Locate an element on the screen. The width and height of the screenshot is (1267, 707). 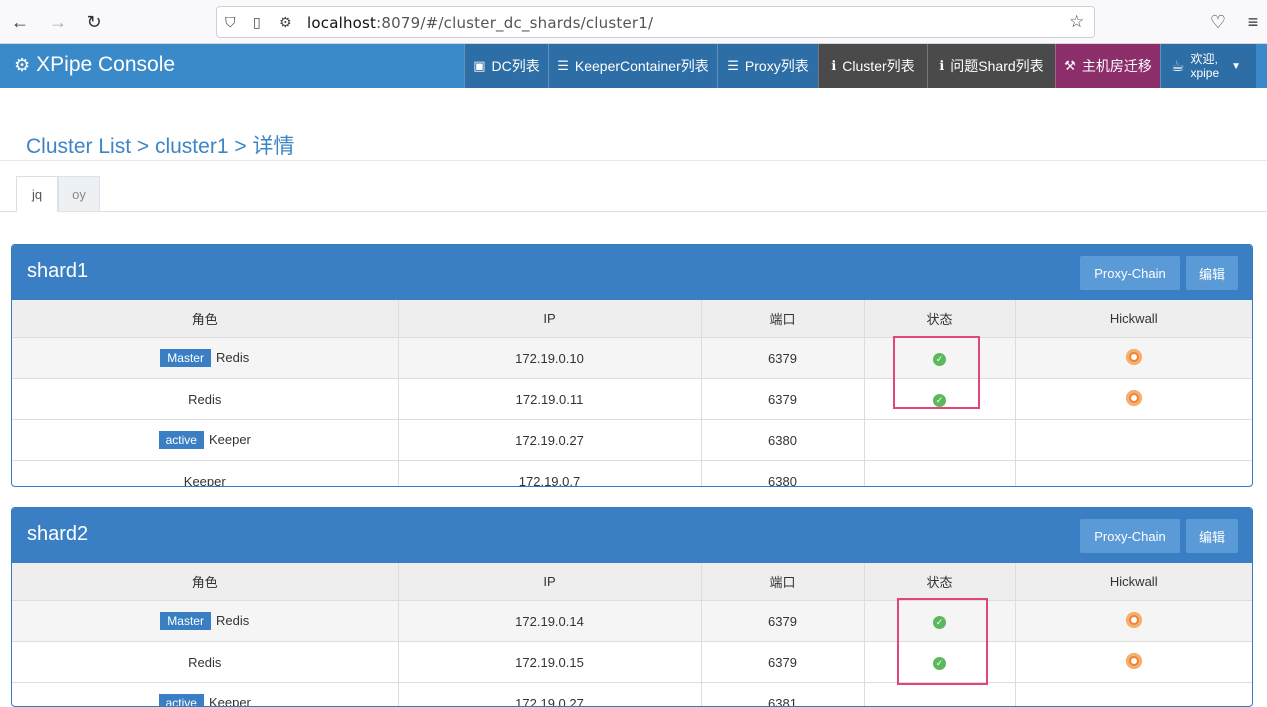
user-menu: ☕ 欢迎, xpipe ▼ is located at coordinates (1208, 66).